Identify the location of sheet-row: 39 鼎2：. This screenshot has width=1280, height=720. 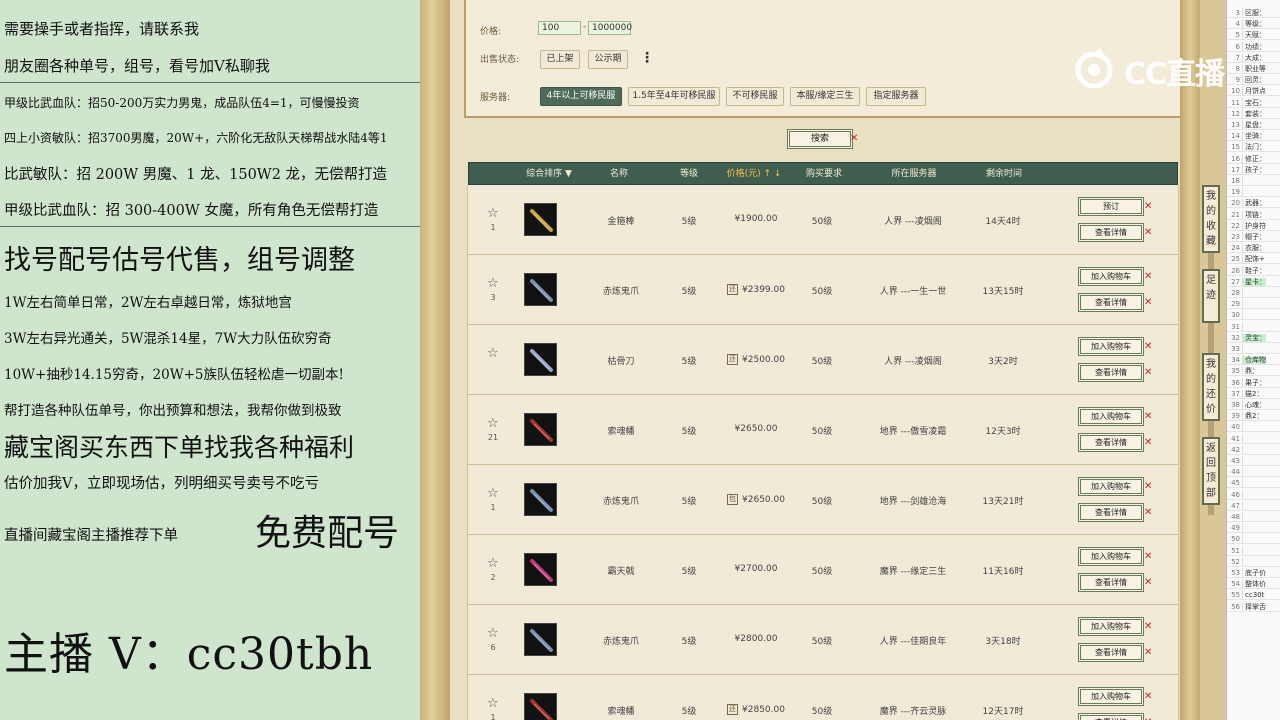
(1253, 416).